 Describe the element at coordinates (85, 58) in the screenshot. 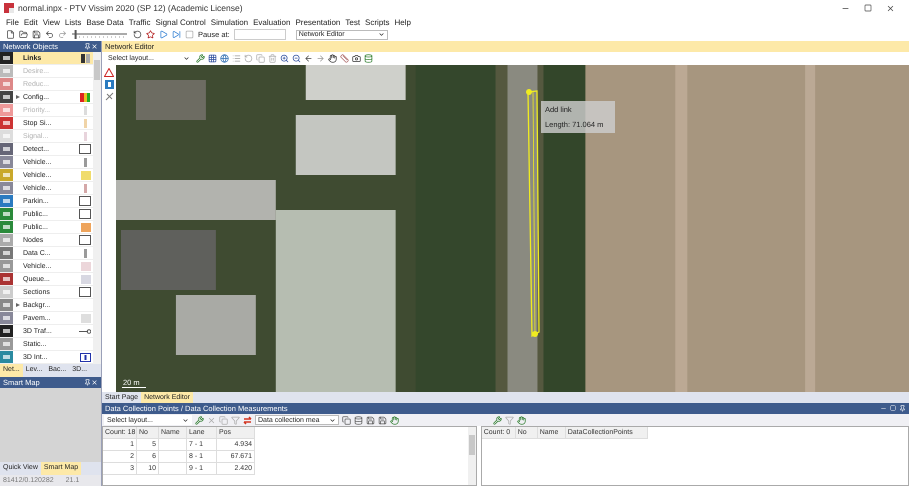

I see `line-style-icon` at that location.